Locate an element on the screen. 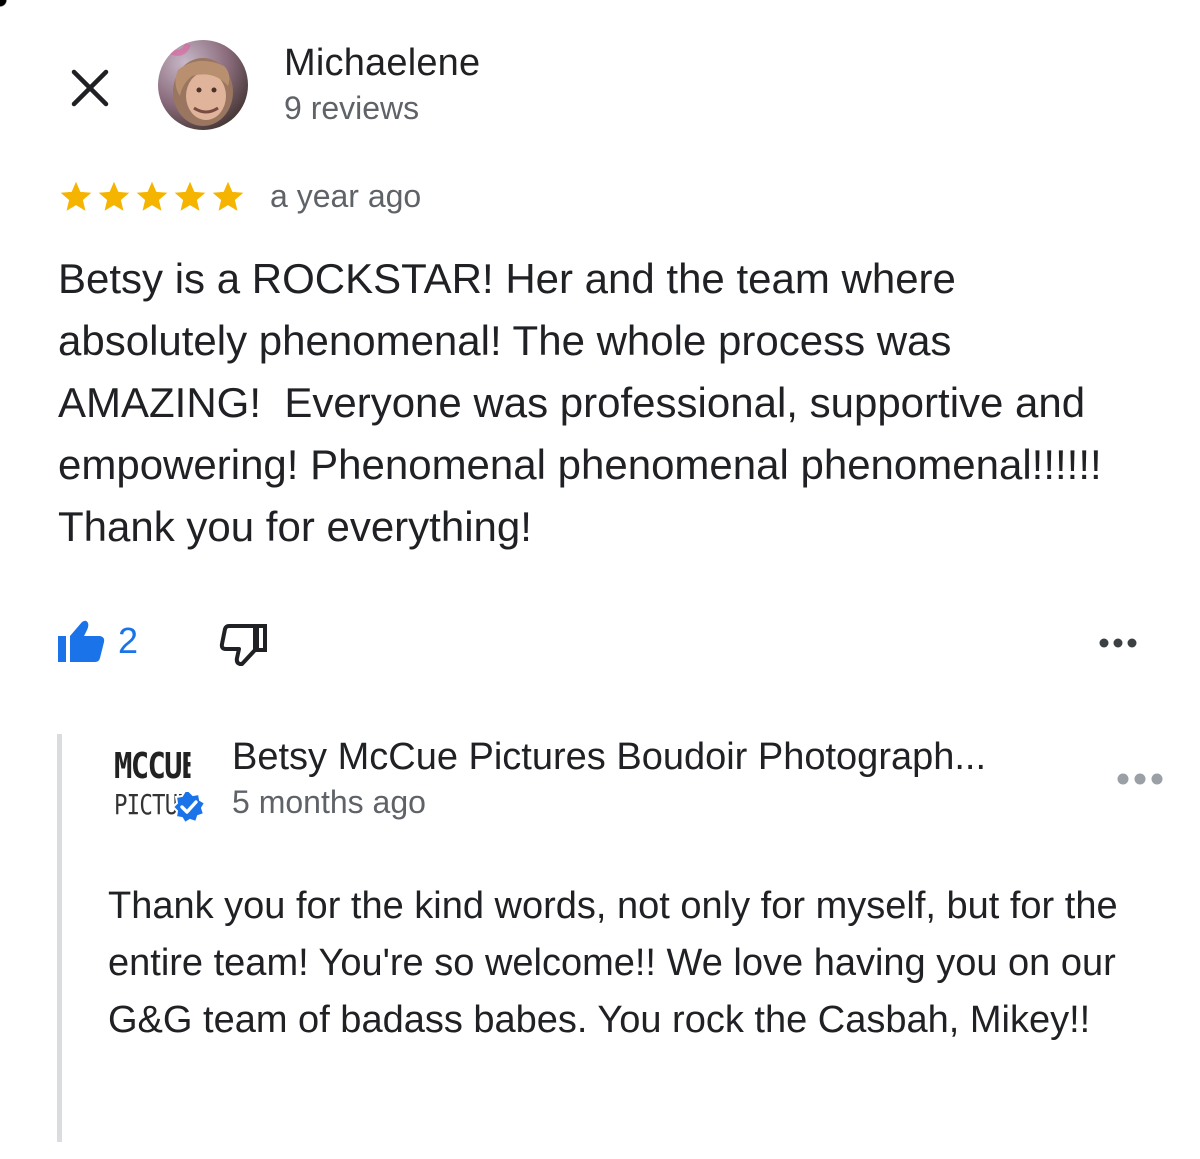  owner-logo: MCCUE PICTURES is located at coordinates (160, 783).